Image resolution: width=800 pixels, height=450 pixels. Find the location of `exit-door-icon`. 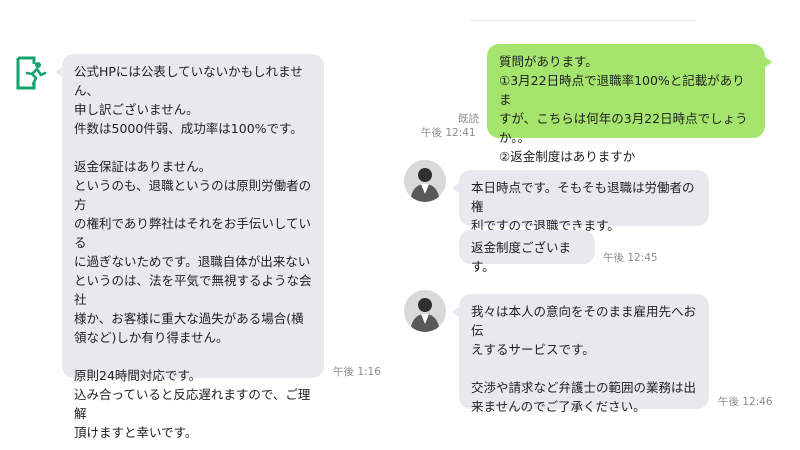

exit-door-icon is located at coordinates (31, 73).